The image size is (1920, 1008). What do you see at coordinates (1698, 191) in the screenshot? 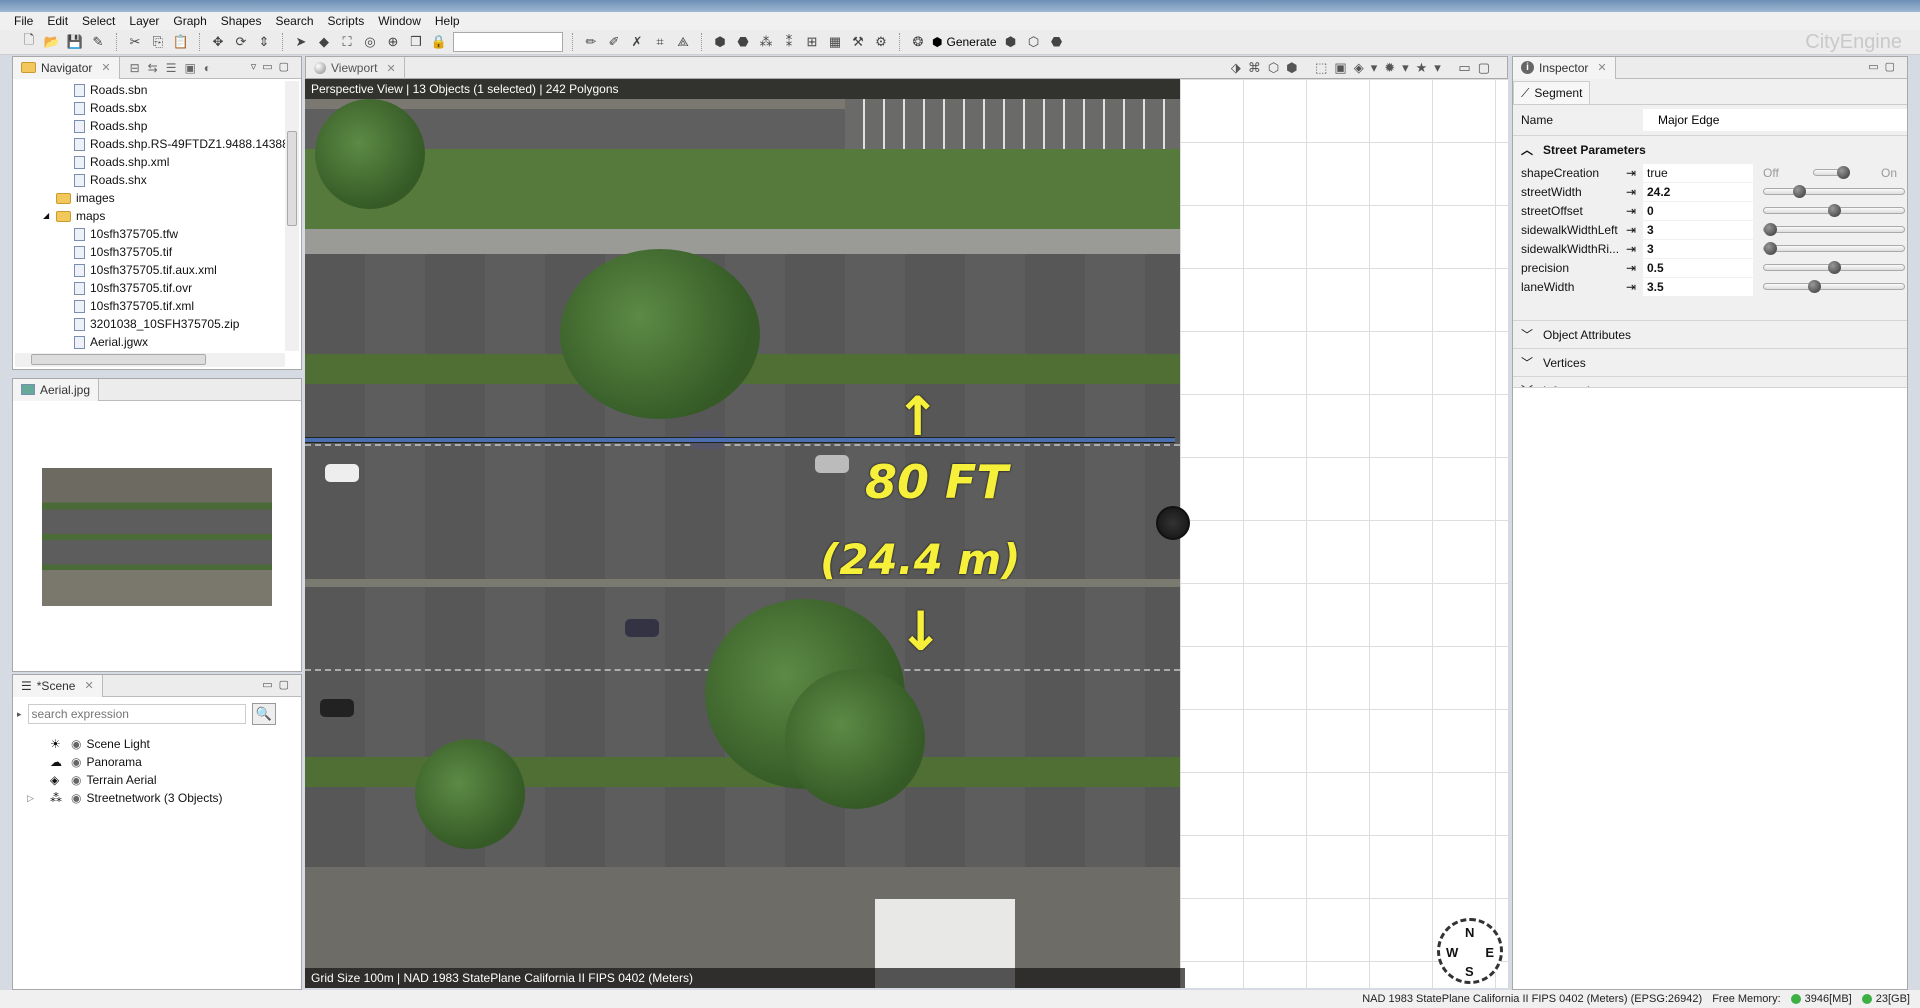
I see `param-value-field: 24.2` at bounding box center [1698, 191].